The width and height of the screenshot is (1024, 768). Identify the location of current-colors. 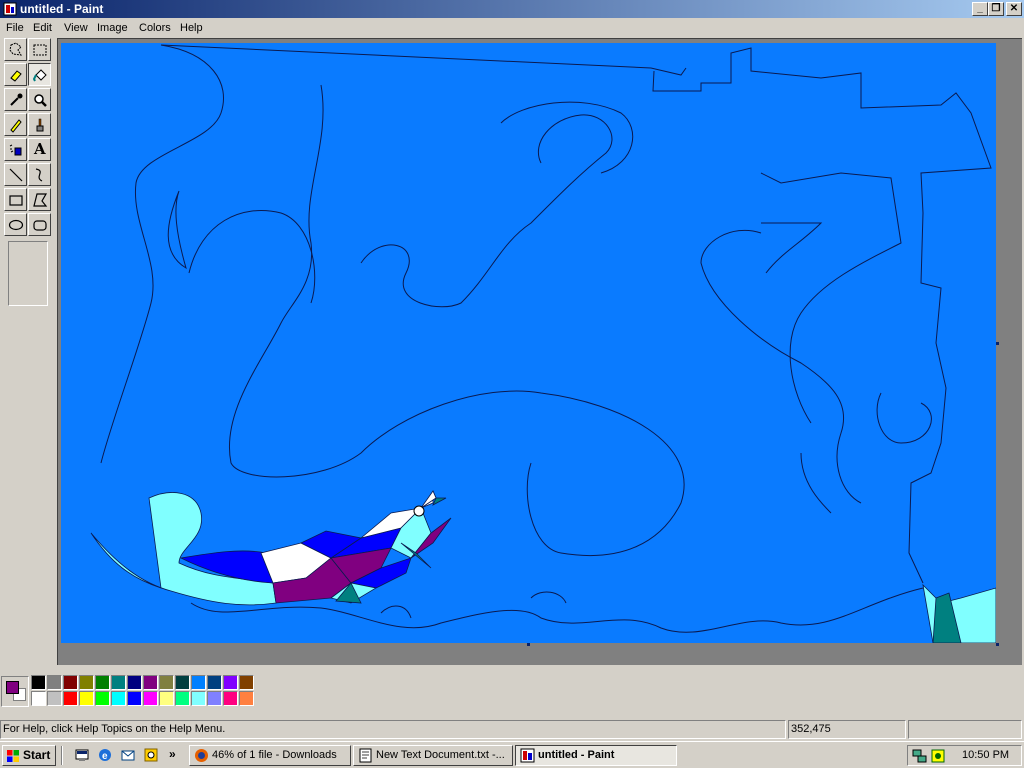
(15, 691).